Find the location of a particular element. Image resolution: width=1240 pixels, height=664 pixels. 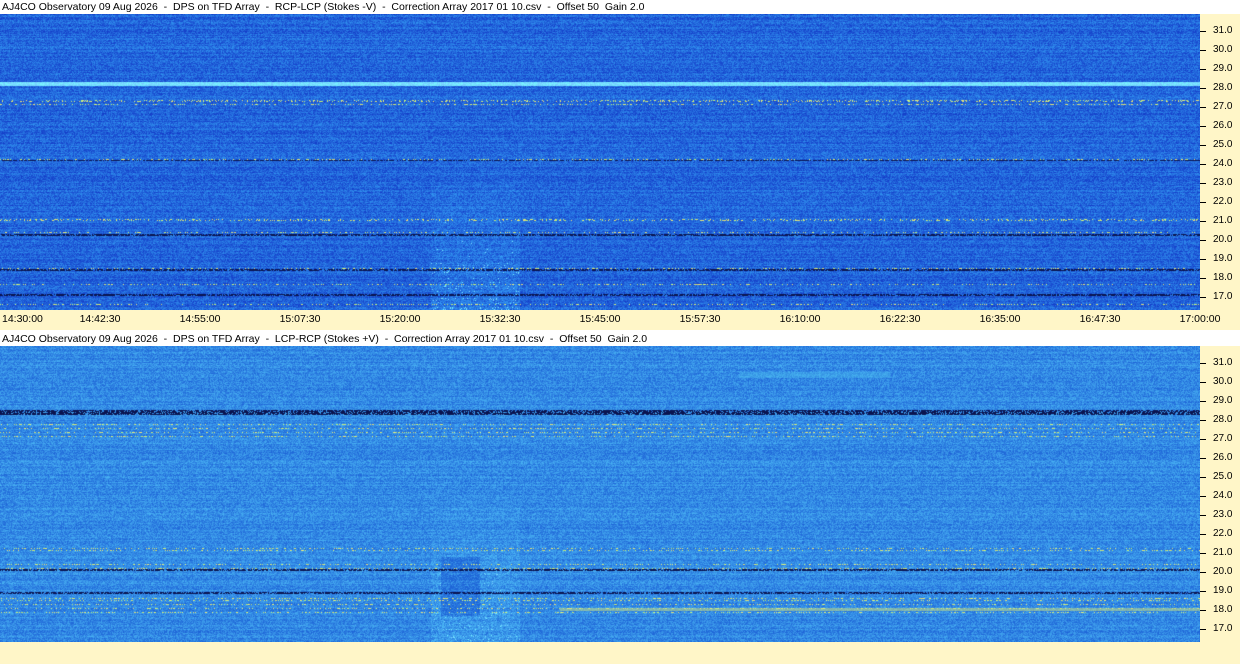

time-tick-label: 14:55:00 is located at coordinates (200, 319).